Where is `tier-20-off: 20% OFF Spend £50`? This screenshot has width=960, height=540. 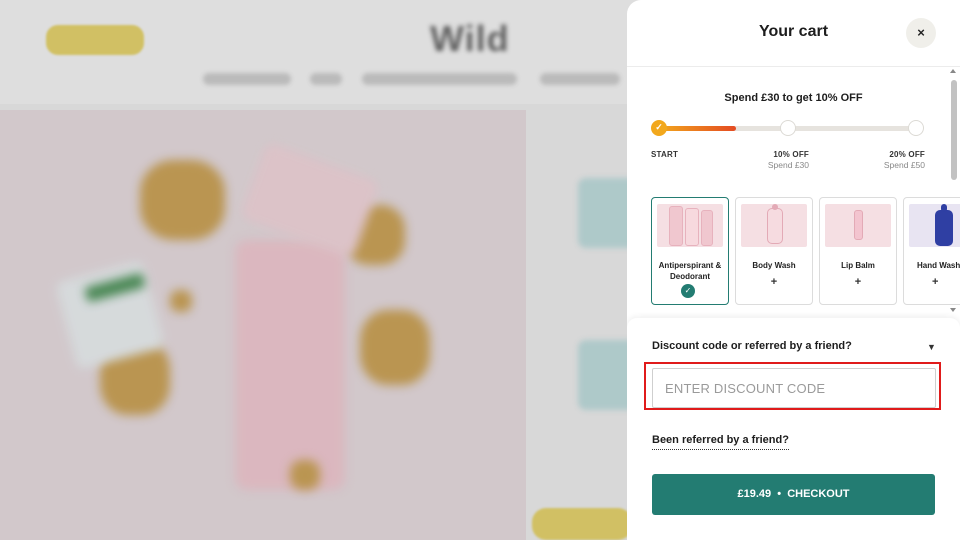
tier-20-off: 20% OFF Spend £50 is located at coordinates (894, 160).